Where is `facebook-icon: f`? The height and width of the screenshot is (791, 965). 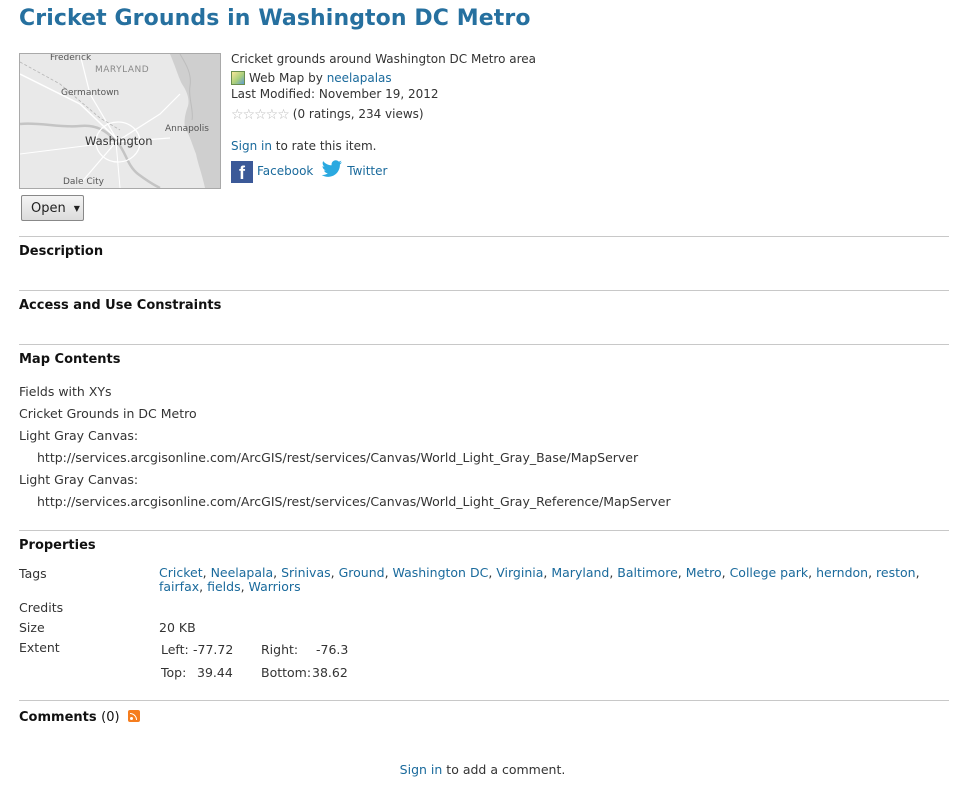
facebook-icon: f is located at coordinates (242, 172).